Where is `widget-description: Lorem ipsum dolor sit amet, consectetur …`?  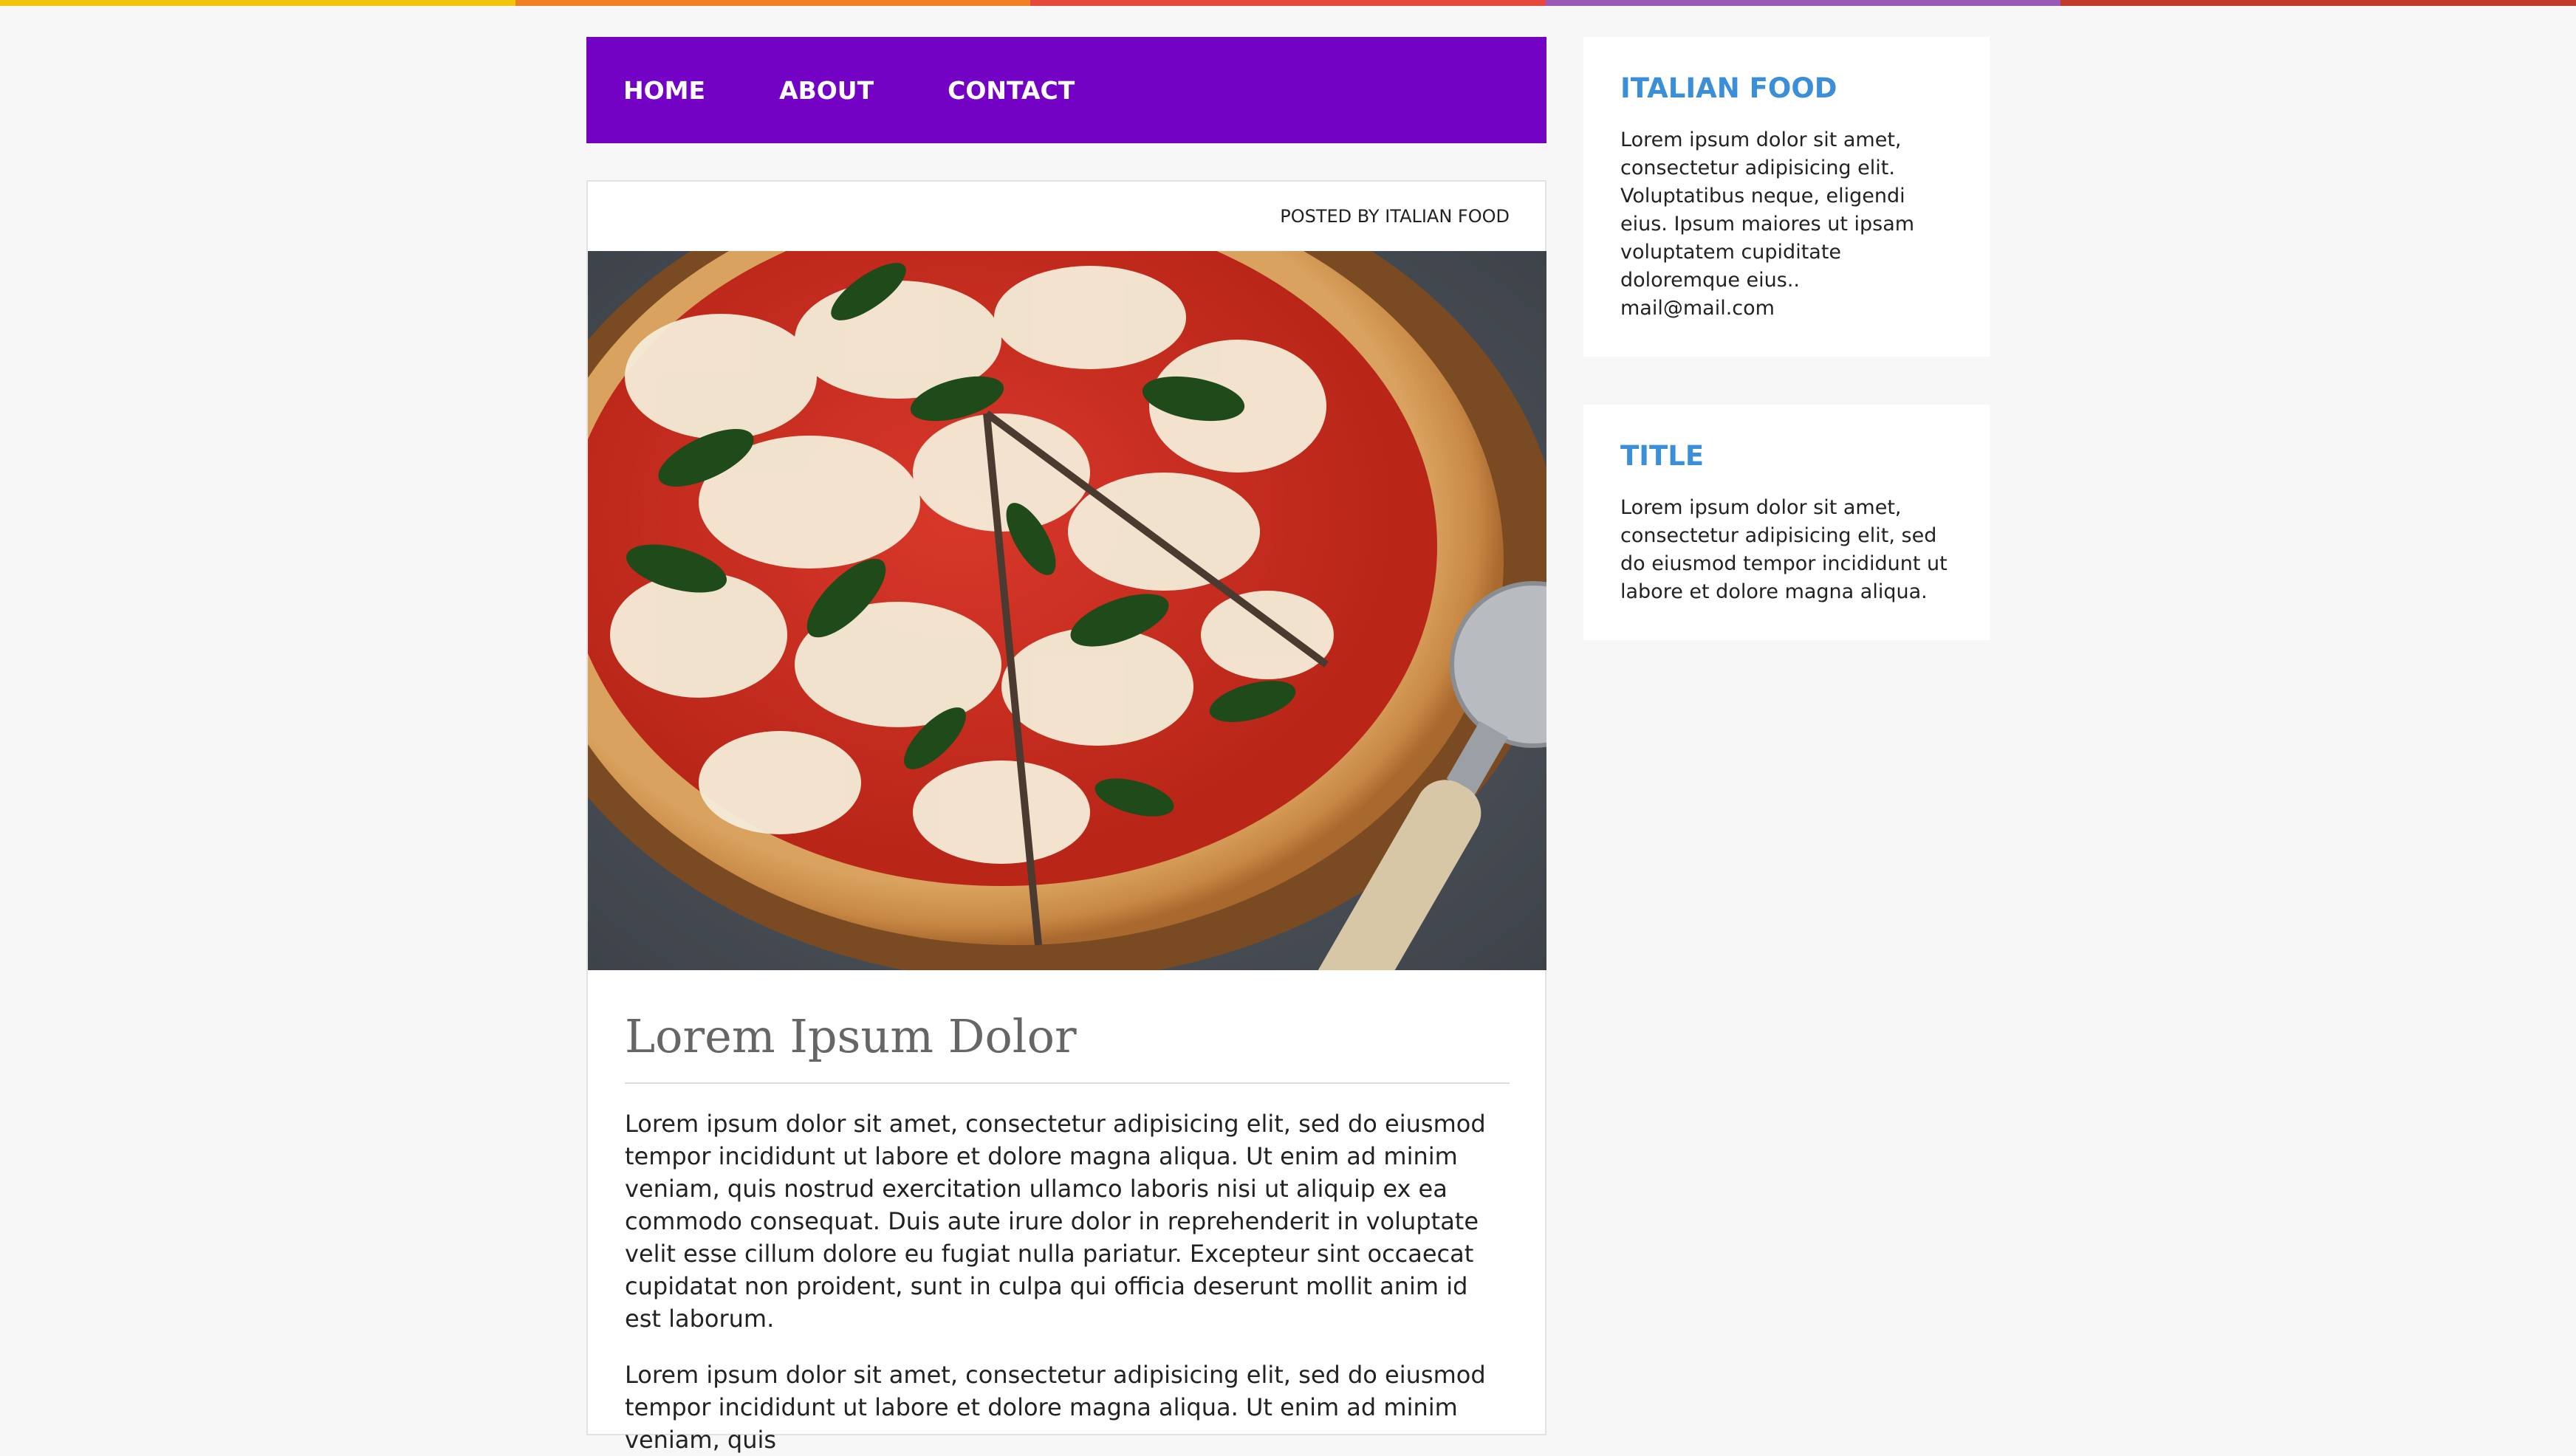
widget-description: Lorem ipsum dolor sit amet, consectetur … is located at coordinates (1767, 210).